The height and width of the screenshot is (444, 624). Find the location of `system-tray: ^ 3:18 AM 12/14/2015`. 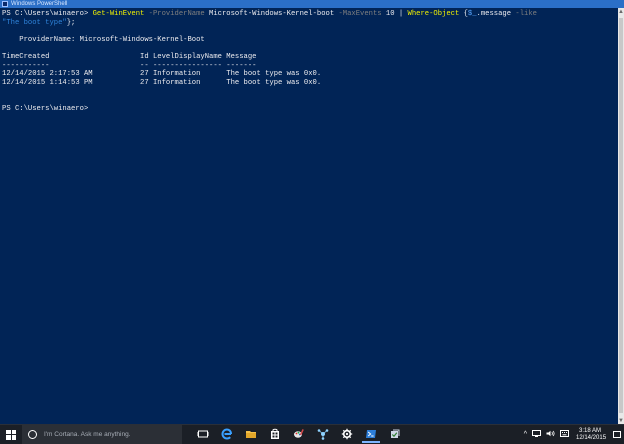

system-tray: ^ 3:18 AM 12/14/2015 is located at coordinates (571, 434).